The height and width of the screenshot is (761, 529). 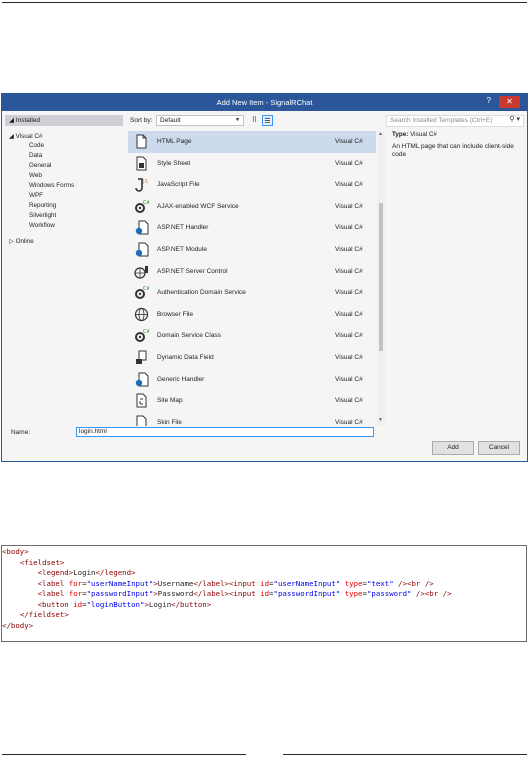 What do you see at coordinates (182, 249) in the screenshot?
I see `template-name: ASP.NET Module` at bounding box center [182, 249].